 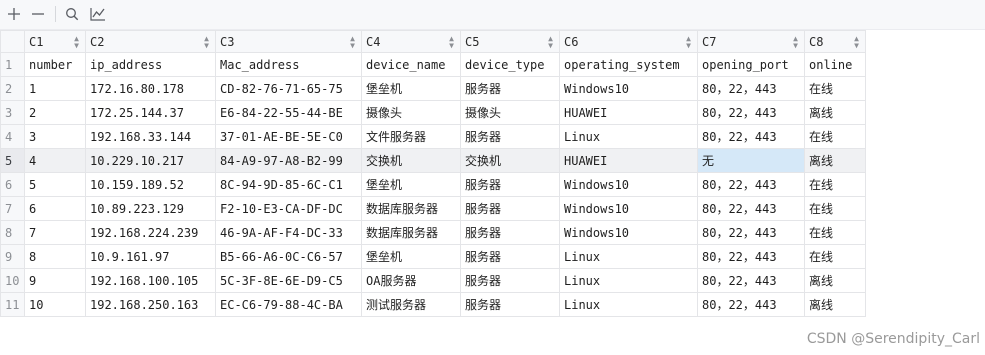 What do you see at coordinates (288, 64) in the screenshot?
I see `table-cell: Mac_address` at bounding box center [288, 64].